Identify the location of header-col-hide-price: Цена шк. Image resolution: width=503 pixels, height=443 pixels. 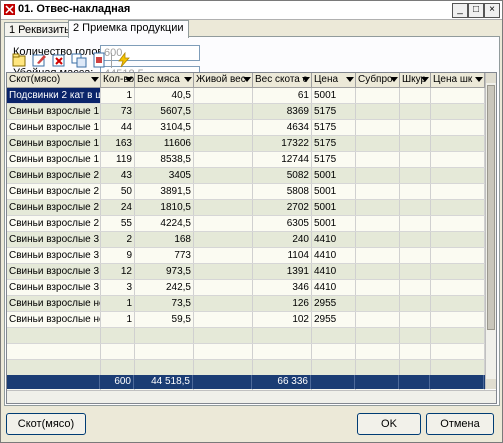
(458, 80).